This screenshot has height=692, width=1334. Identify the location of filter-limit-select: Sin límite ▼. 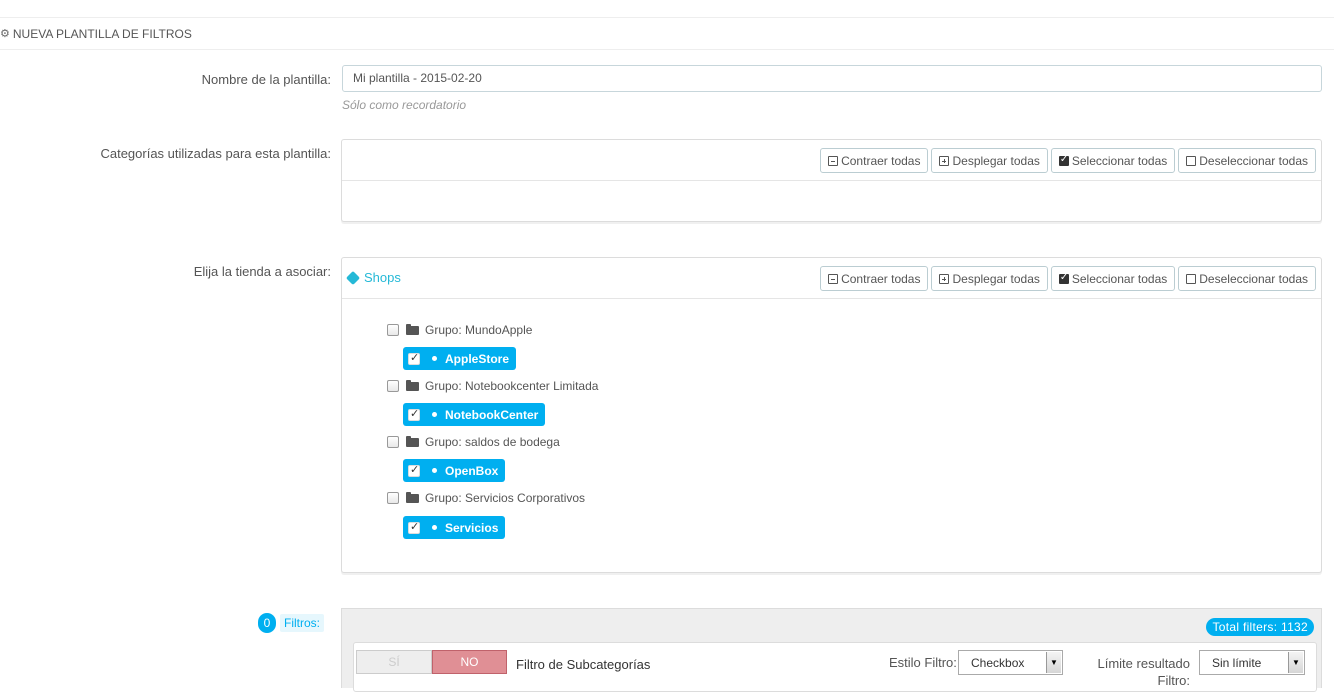
(1252, 662).